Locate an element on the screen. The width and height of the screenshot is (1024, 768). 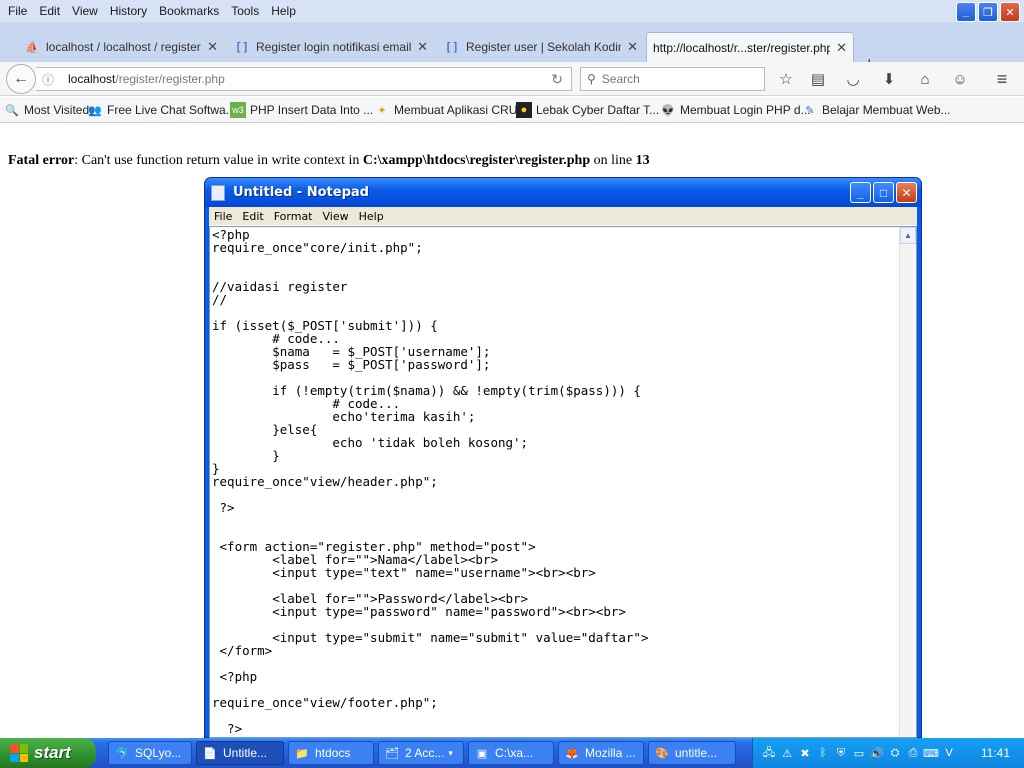
download-icon: ⬇ is located at coordinates (889, 79).